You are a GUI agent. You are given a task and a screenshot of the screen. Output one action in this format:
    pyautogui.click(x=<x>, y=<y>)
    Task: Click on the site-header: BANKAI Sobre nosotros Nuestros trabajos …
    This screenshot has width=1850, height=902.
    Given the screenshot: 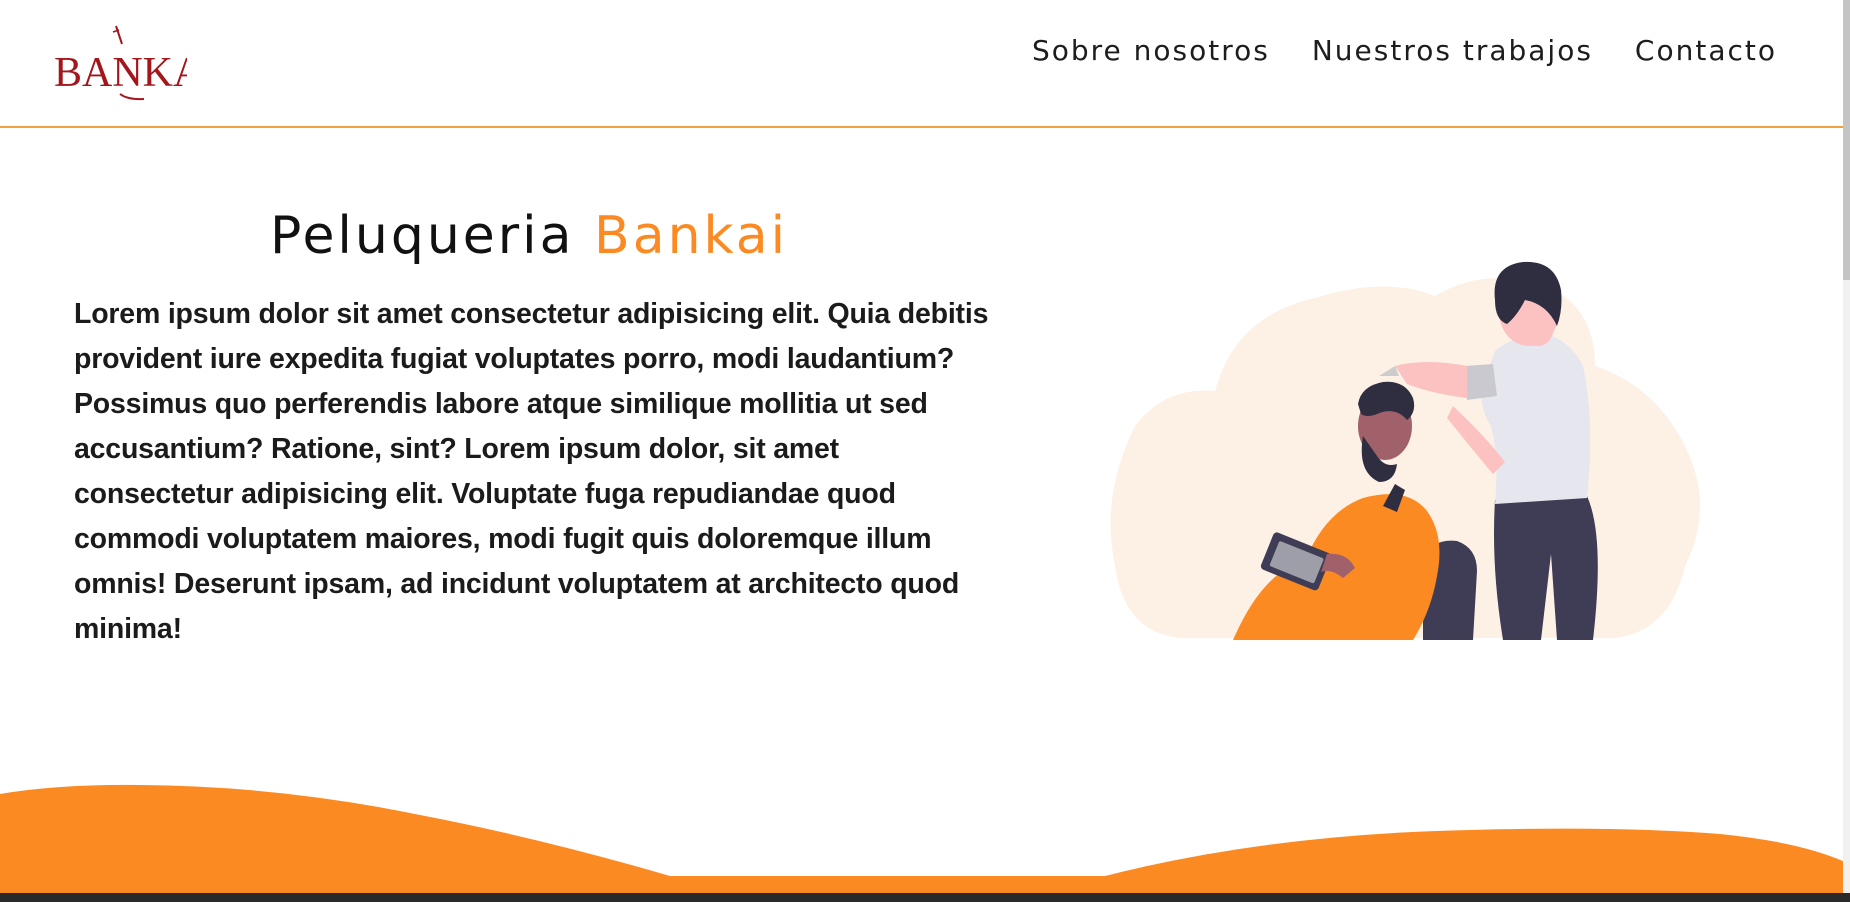 What is the action you would take?
    pyautogui.click(x=922, y=64)
    